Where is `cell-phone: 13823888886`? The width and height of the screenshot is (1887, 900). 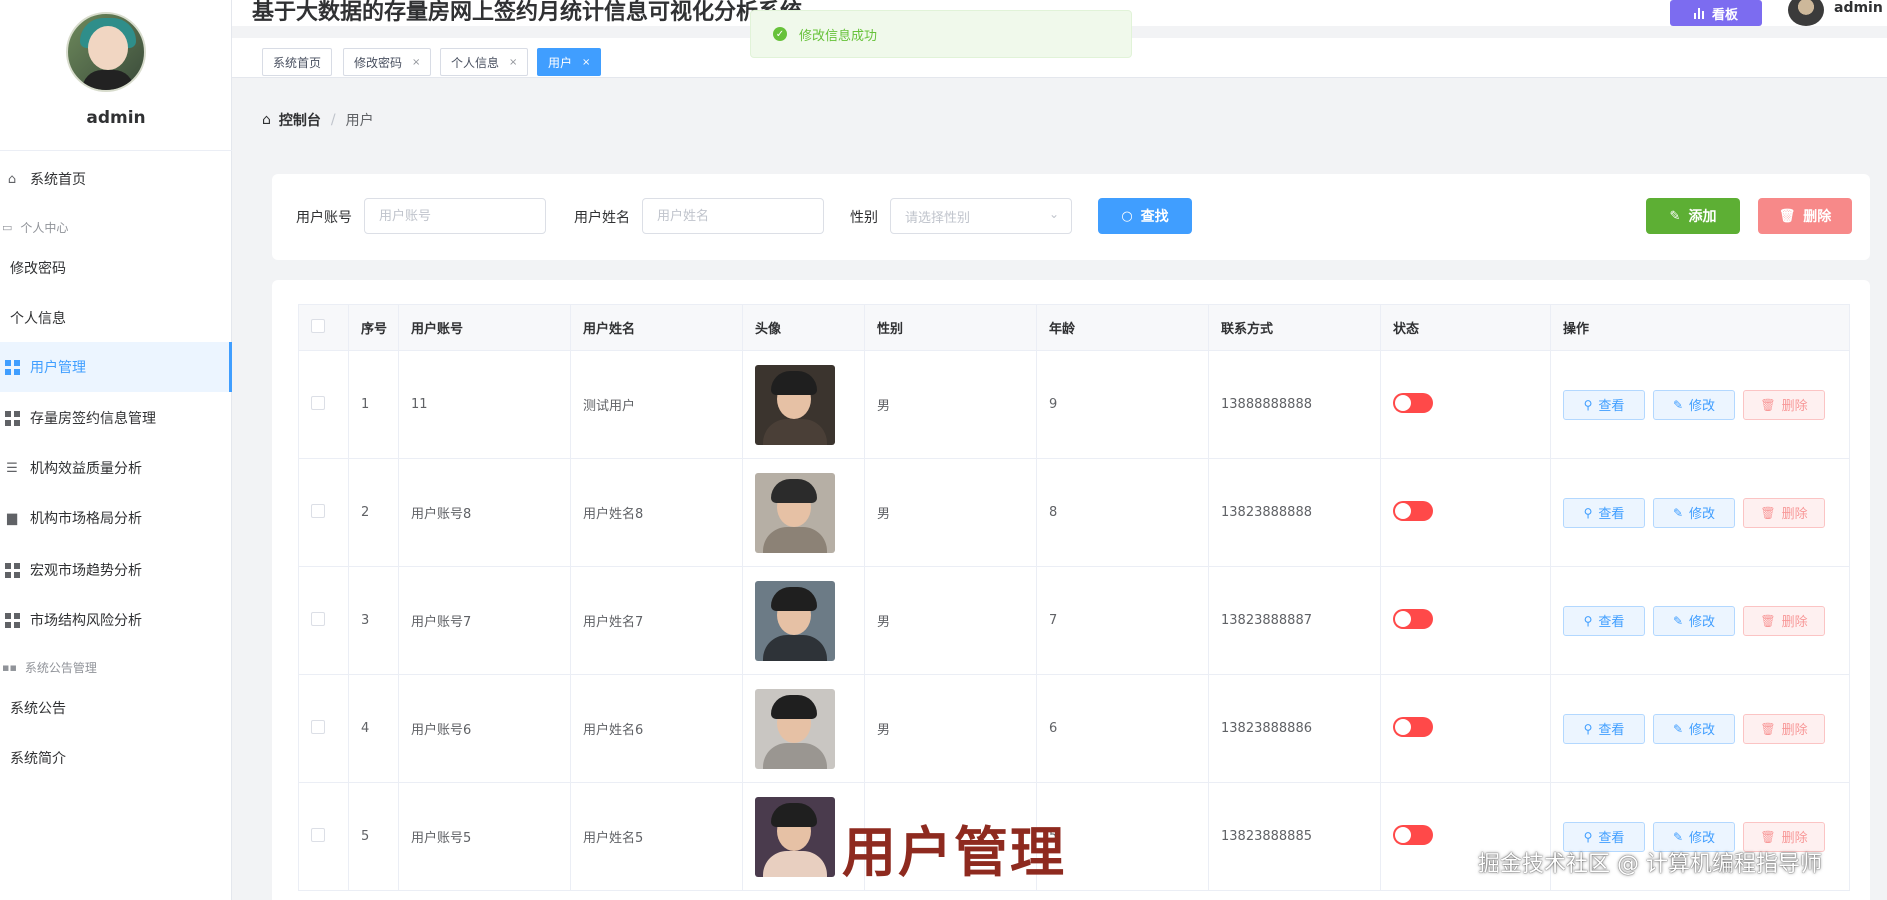
cell-phone: 13823888886 is located at coordinates (1294, 728).